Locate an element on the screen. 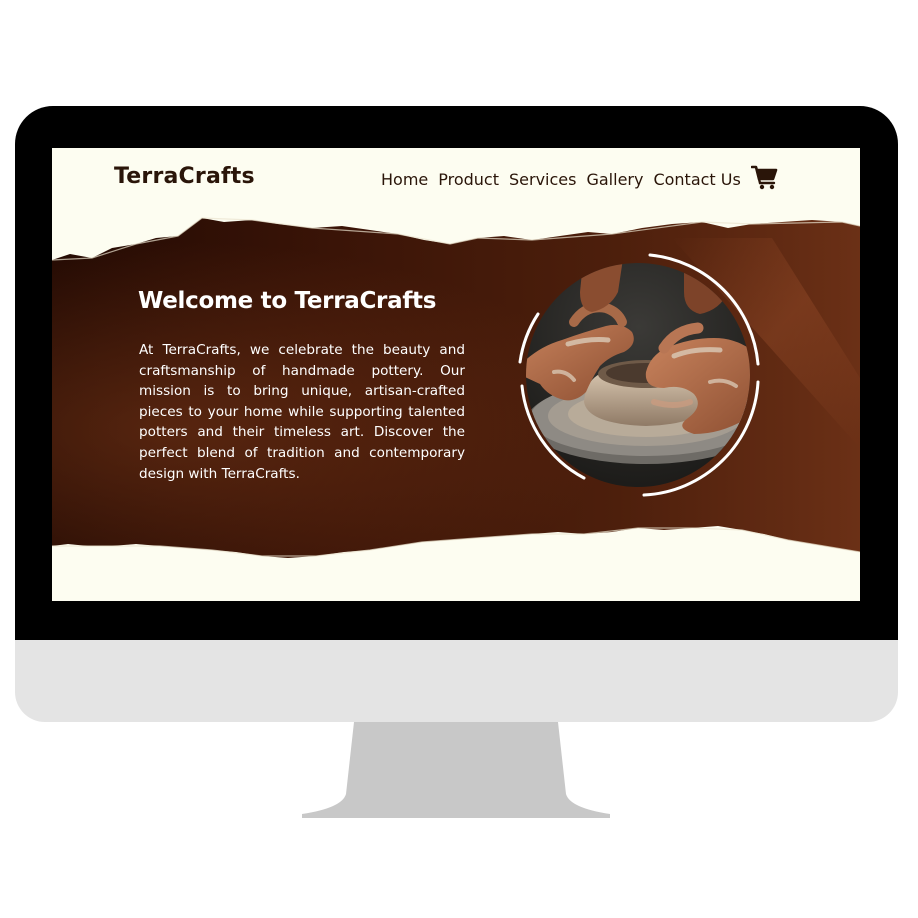 The image size is (918, 918). shopping-cart-icon is located at coordinates (764, 177).